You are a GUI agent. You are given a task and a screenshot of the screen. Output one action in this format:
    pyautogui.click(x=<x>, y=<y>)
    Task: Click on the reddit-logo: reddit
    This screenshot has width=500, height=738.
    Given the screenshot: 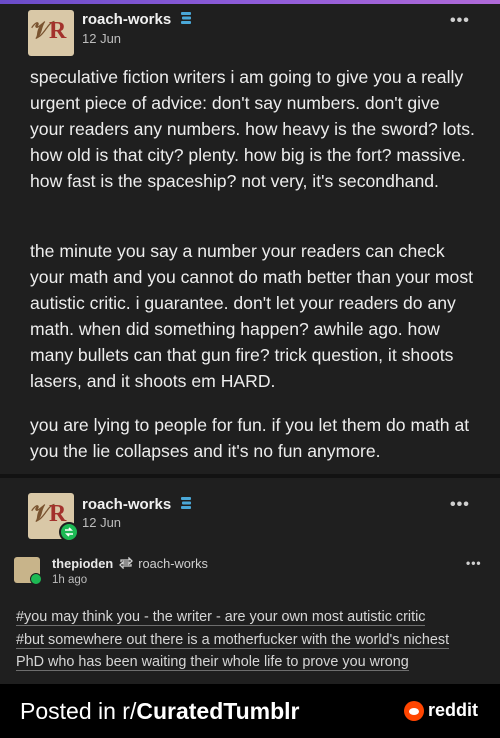 What is the action you would take?
    pyautogui.click(x=441, y=711)
    